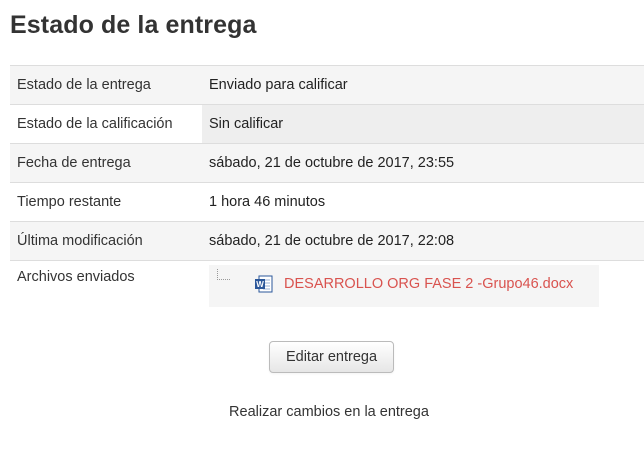 The height and width of the screenshot is (460, 644). What do you see at coordinates (106, 202) in the screenshot?
I see `time-remaining-label: Tiempo restante` at bounding box center [106, 202].